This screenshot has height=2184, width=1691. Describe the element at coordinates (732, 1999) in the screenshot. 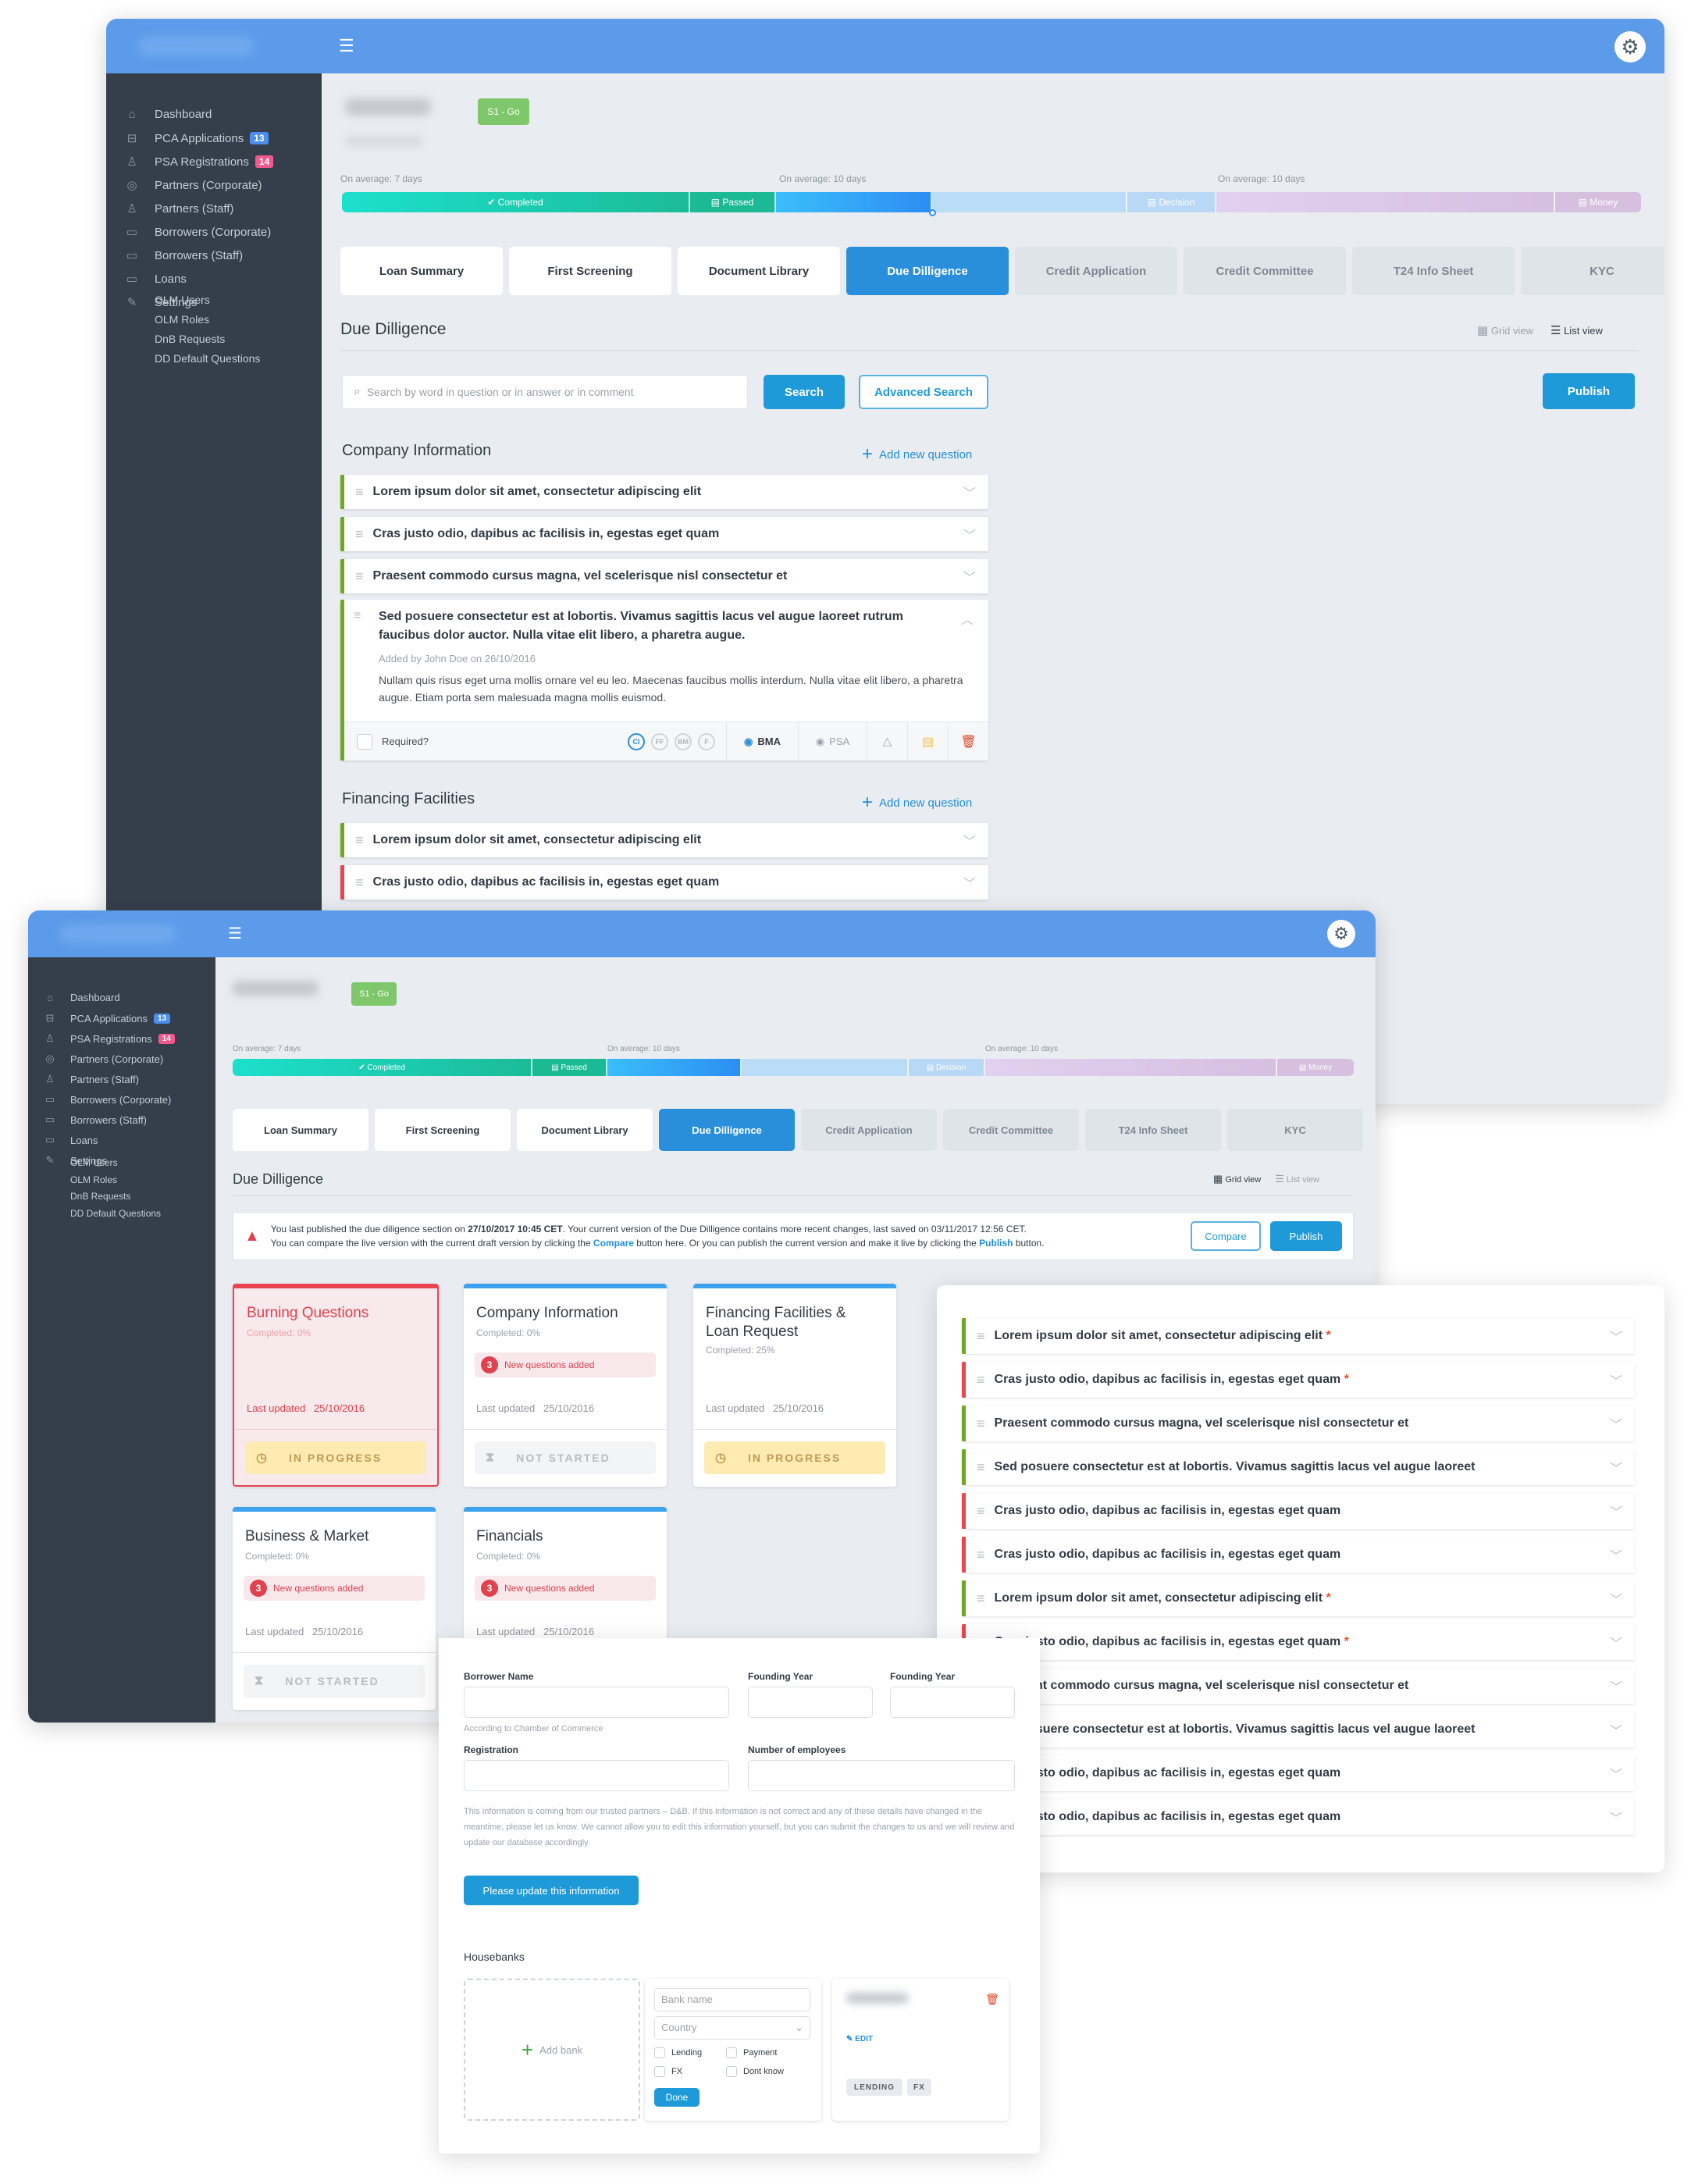

I see `bank-name-input: Bank name` at that location.